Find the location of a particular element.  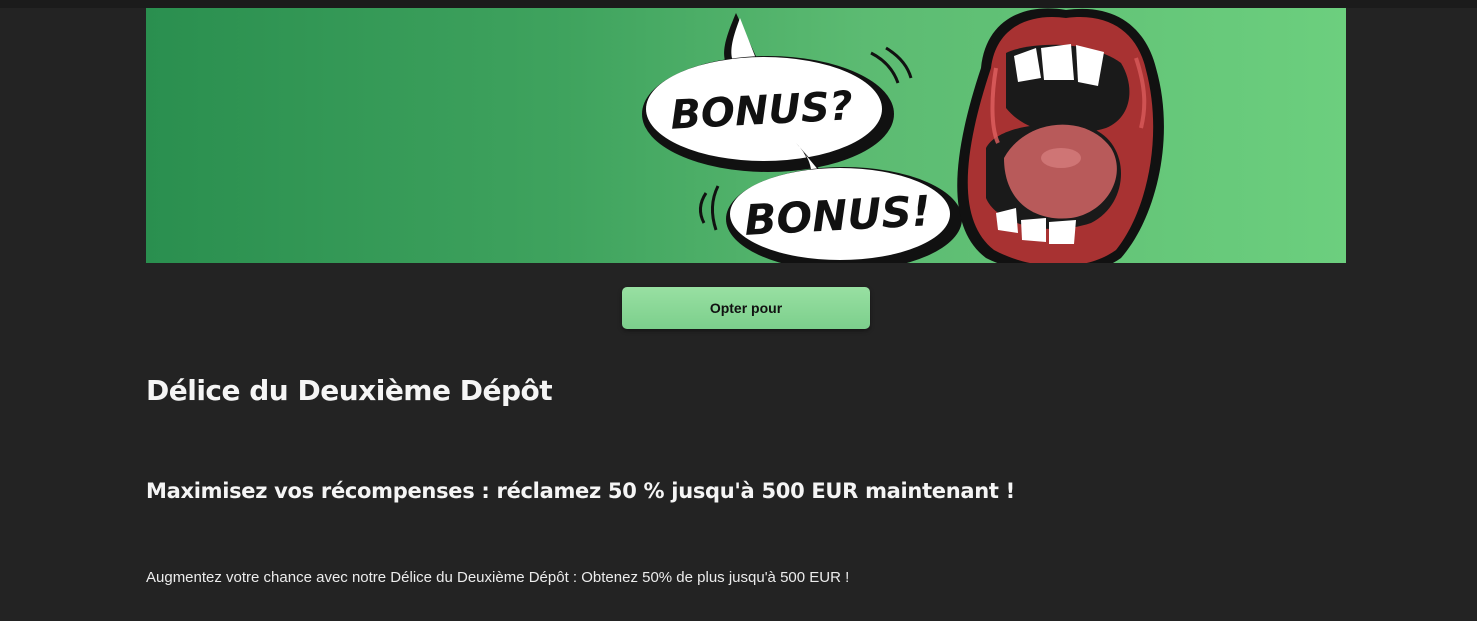

page-title: Délice du Deuxième Dépôt is located at coordinates (349, 390).